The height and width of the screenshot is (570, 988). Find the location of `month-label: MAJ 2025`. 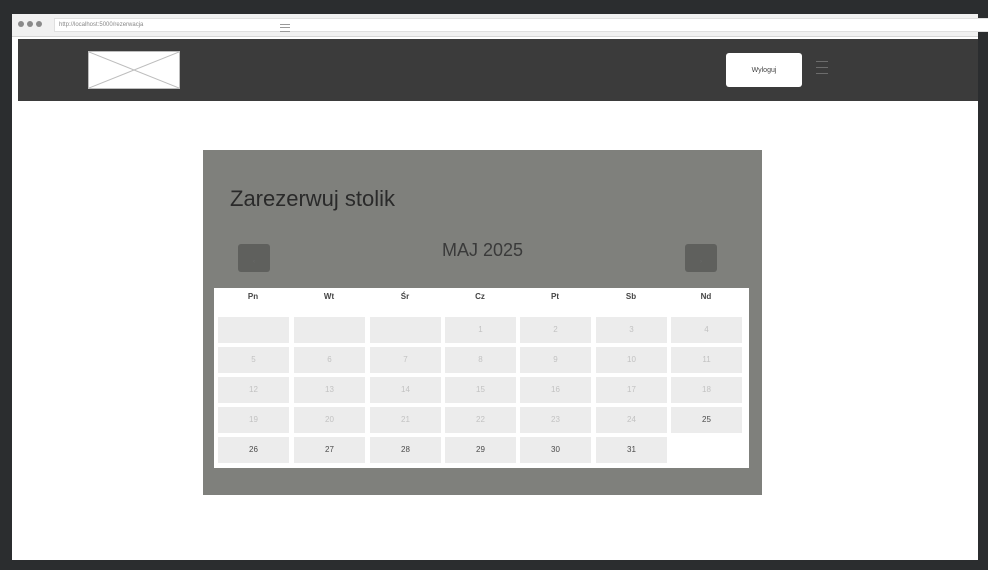

month-label: MAJ 2025 is located at coordinates (482, 250).